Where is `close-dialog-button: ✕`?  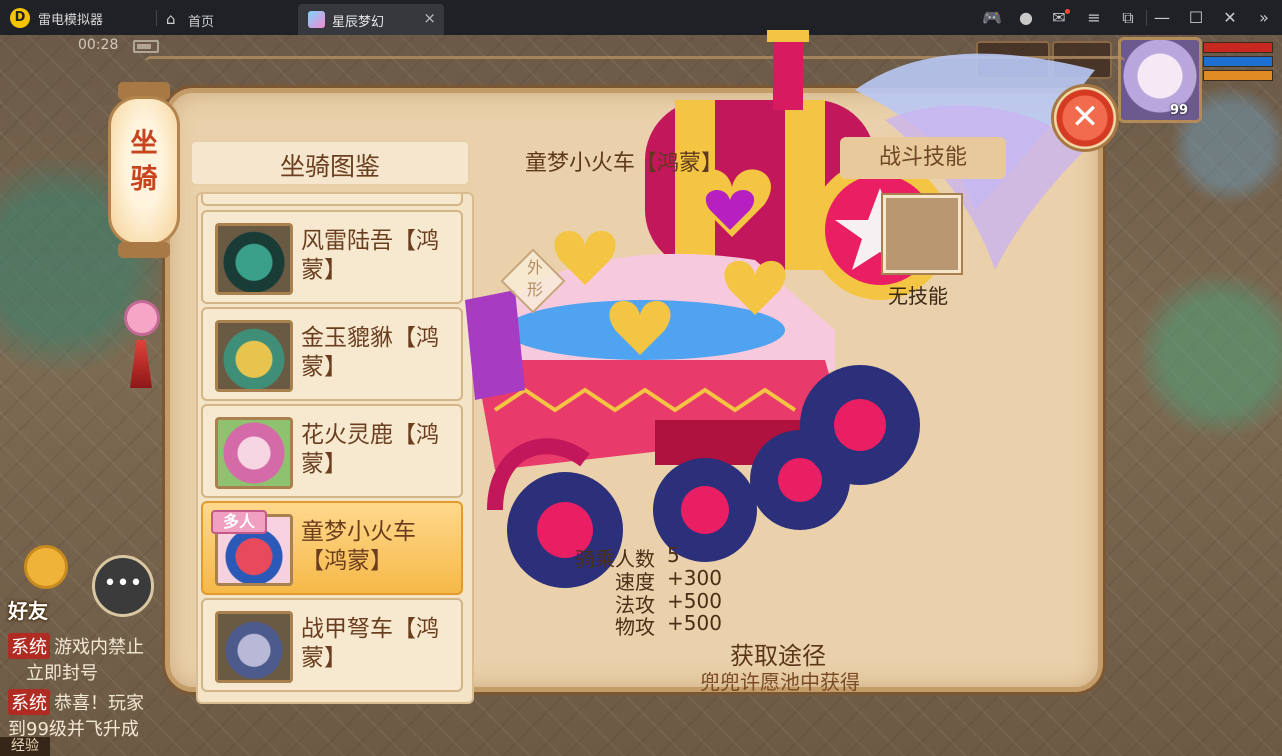 close-dialog-button: ✕ is located at coordinates (1085, 118).